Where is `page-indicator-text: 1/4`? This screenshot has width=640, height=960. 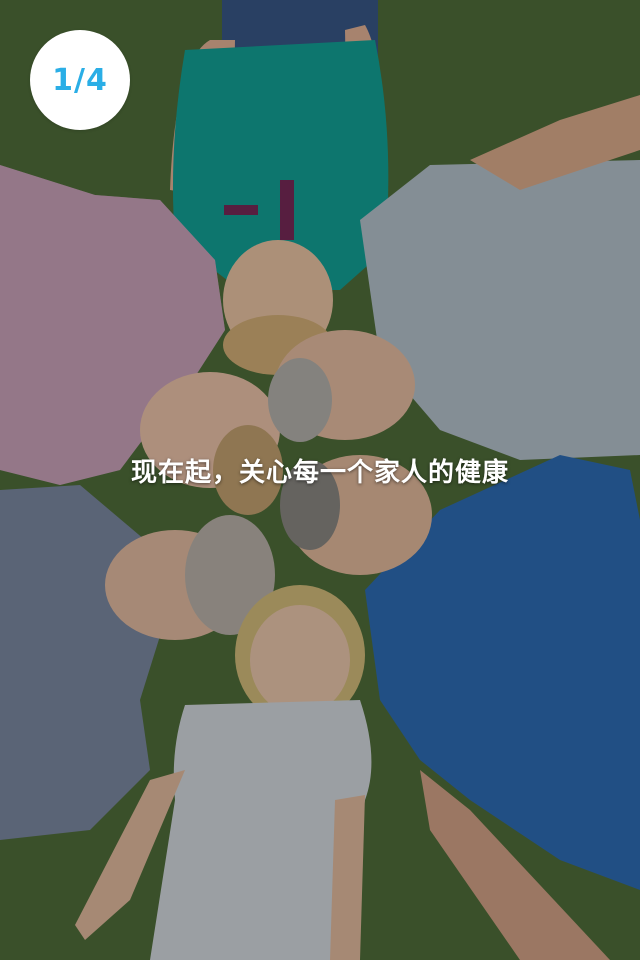
page-indicator-text: 1/4 is located at coordinates (80, 80).